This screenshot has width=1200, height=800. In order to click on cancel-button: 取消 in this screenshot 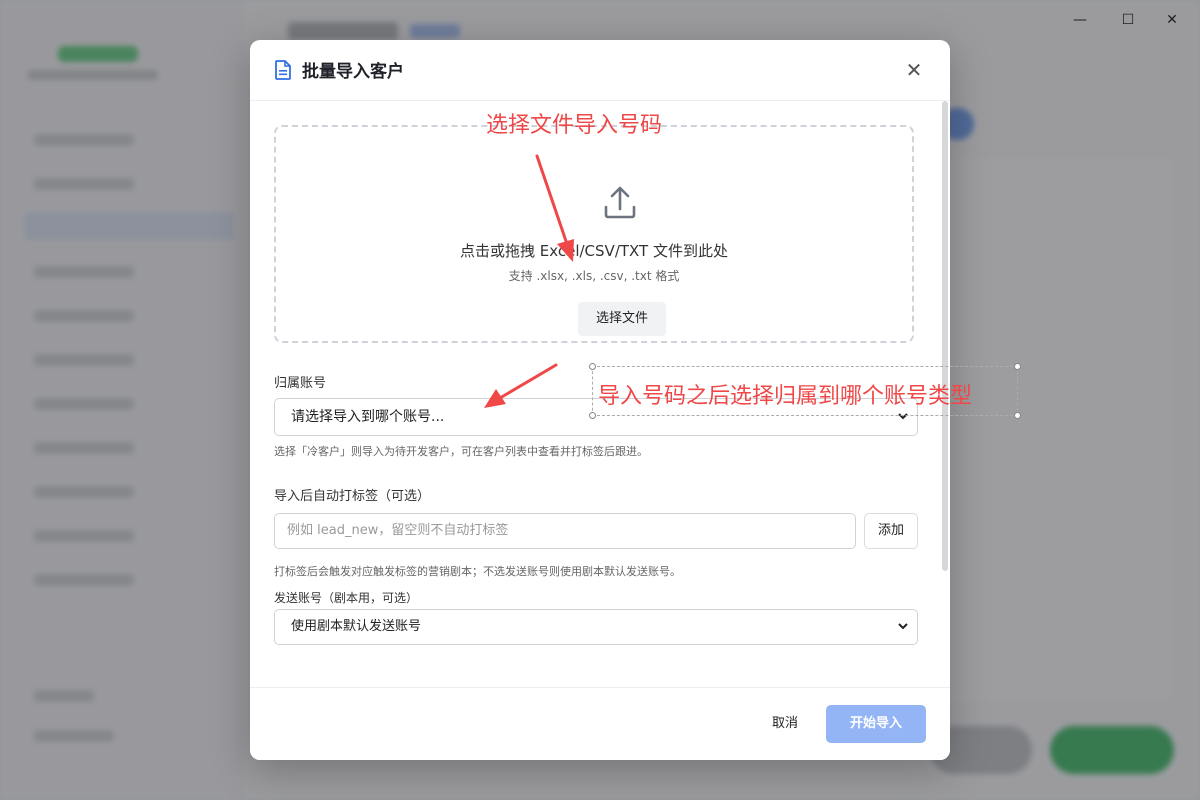, I will do `click(785, 724)`.